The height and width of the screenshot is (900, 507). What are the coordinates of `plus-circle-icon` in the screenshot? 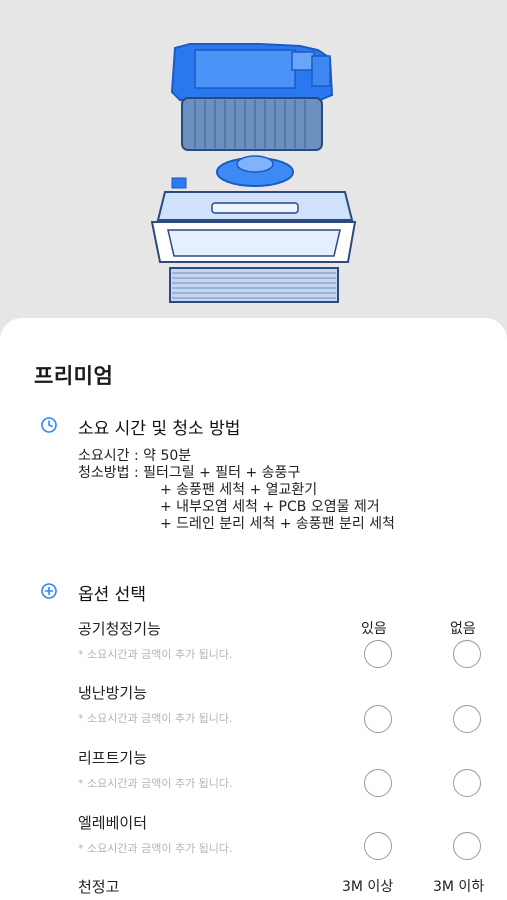 It's located at (49, 591).